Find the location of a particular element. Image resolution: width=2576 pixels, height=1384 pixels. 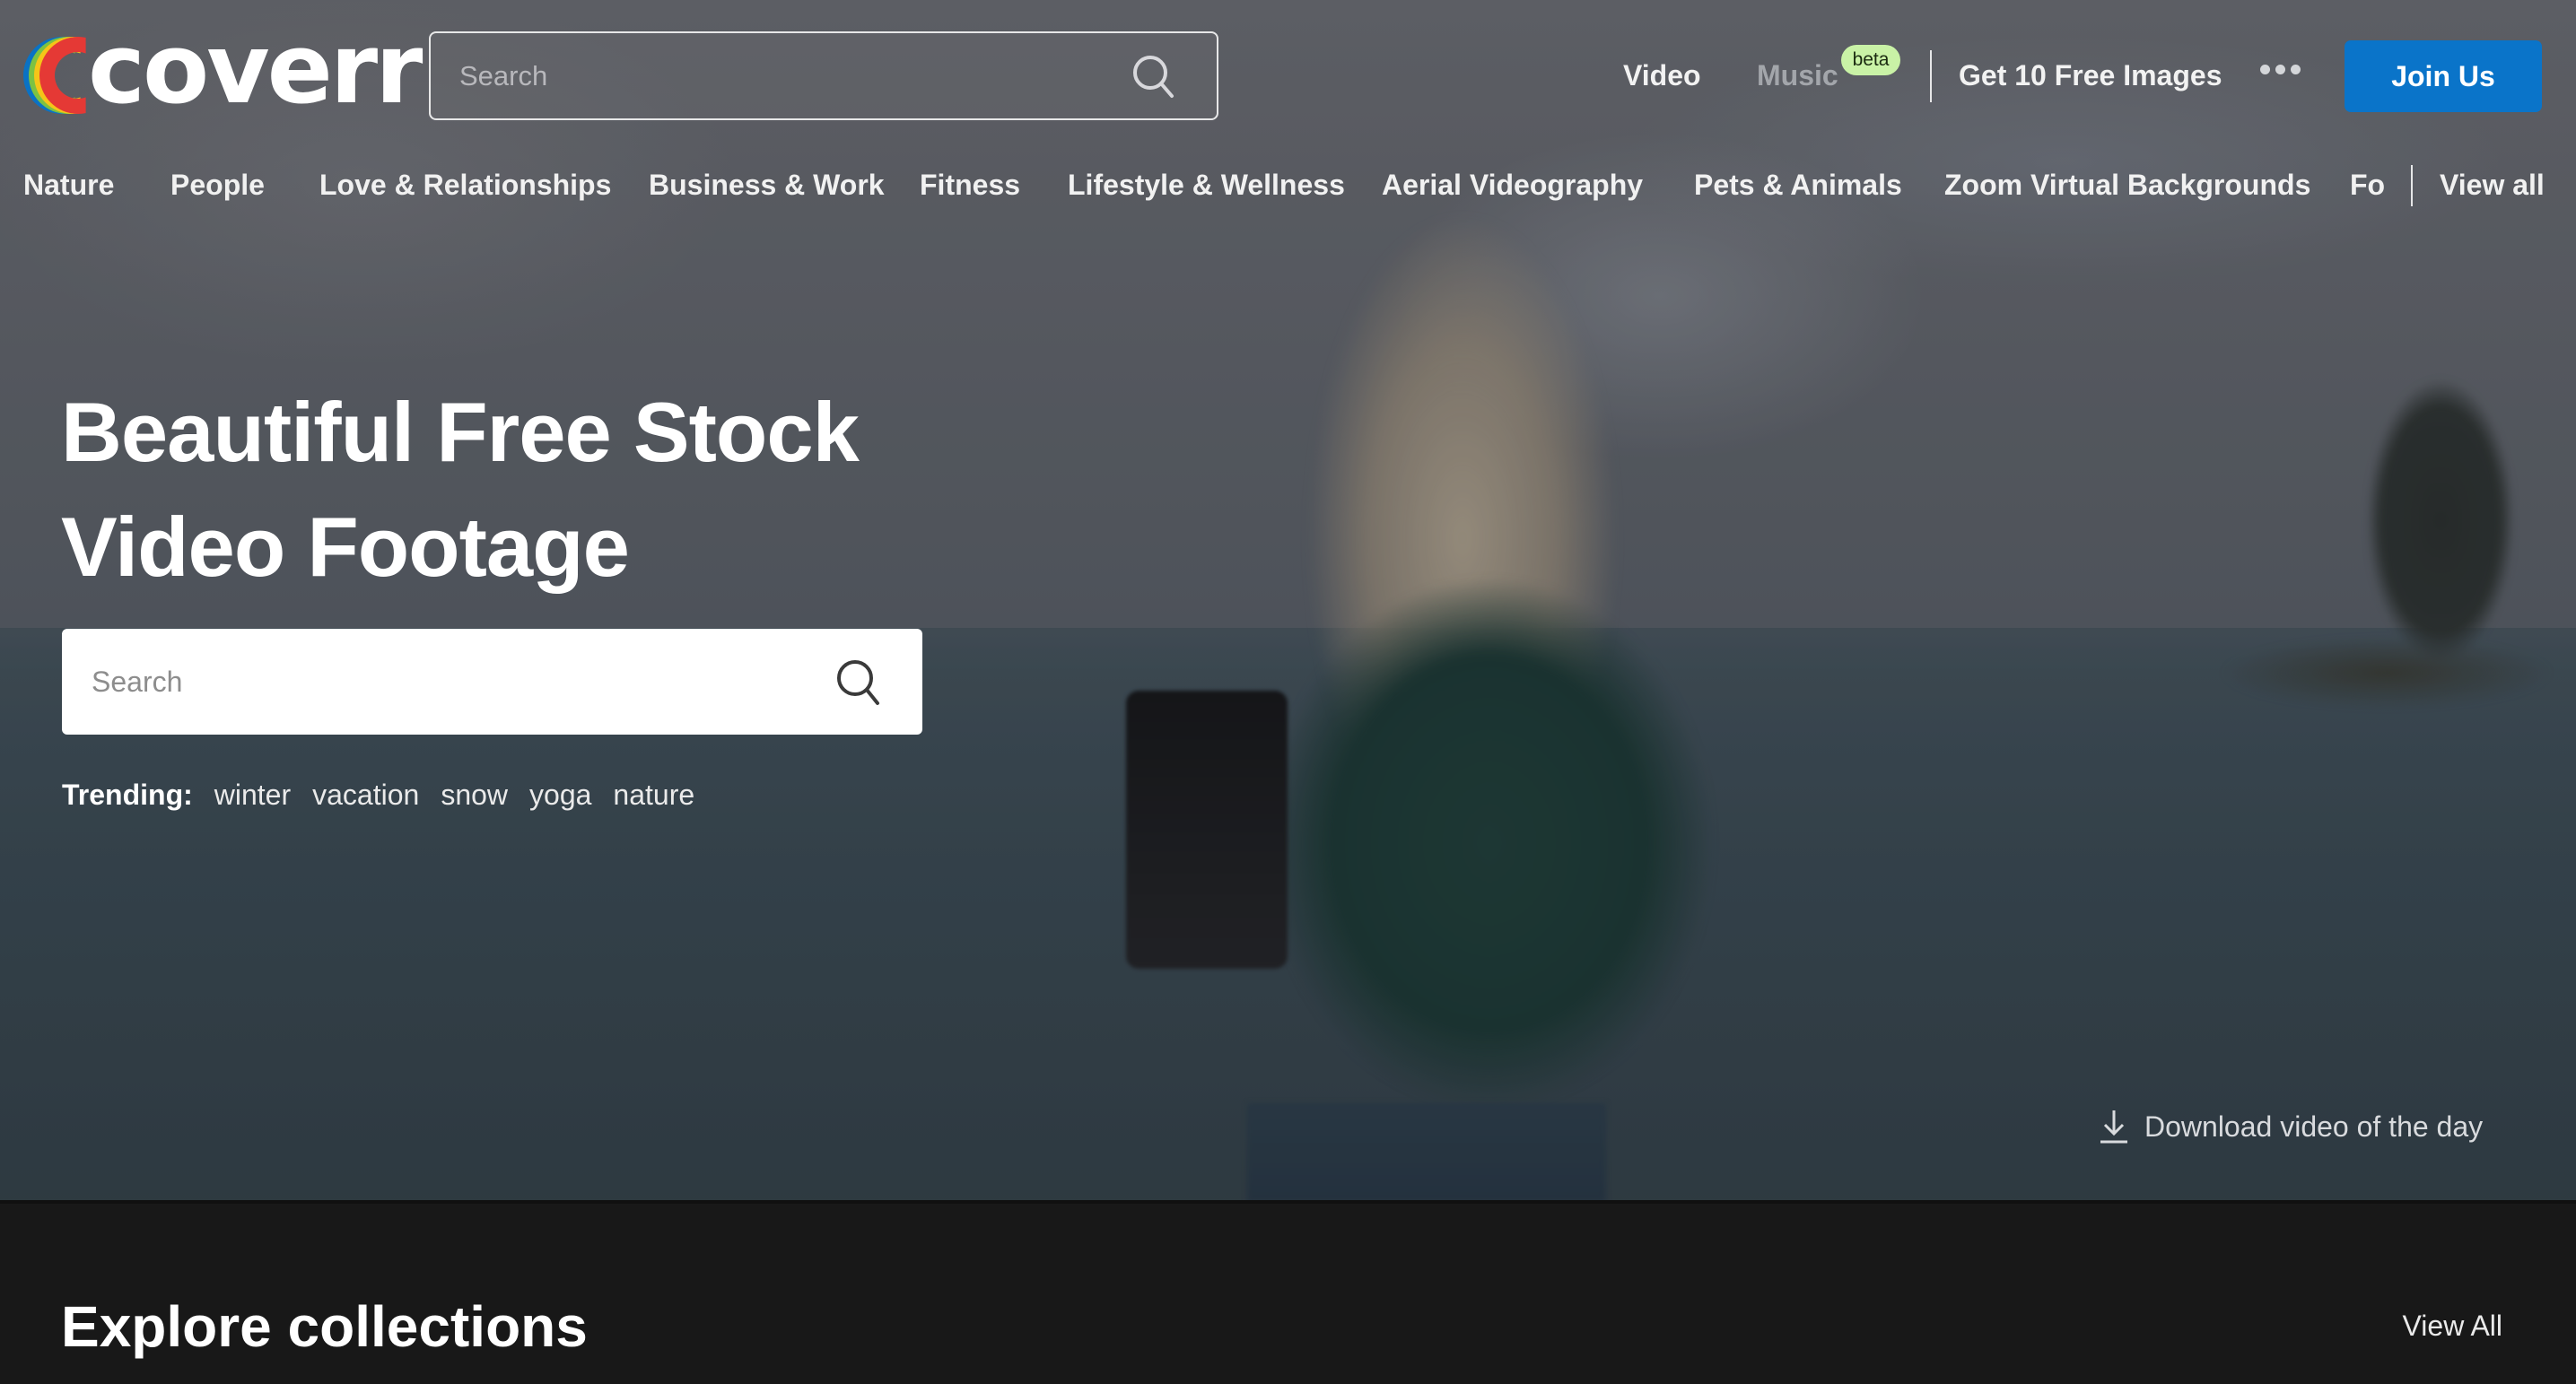

join-us-button: Join Us is located at coordinates (2444, 76).